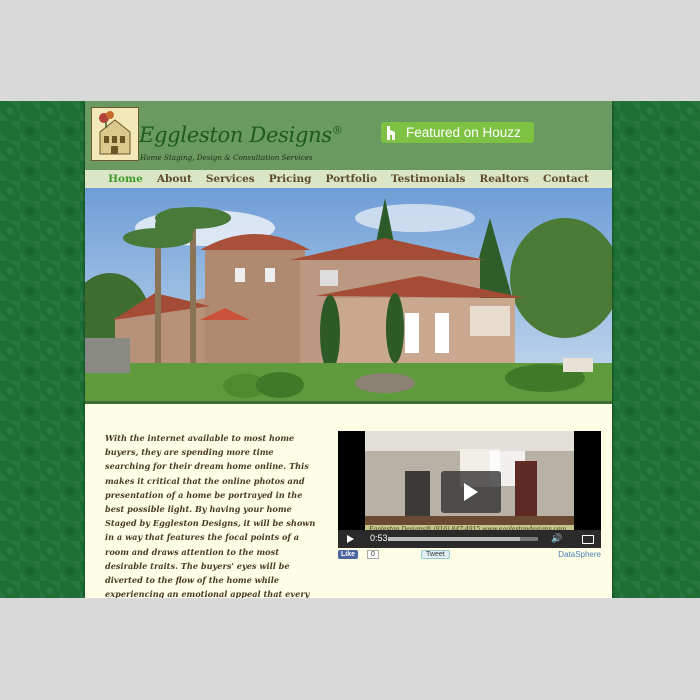 This screenshot has width=700, height=700. Describe the element at coordinates (504, 179) in the screenshot. I see `nav-item-realtors: Realtors` at that location.